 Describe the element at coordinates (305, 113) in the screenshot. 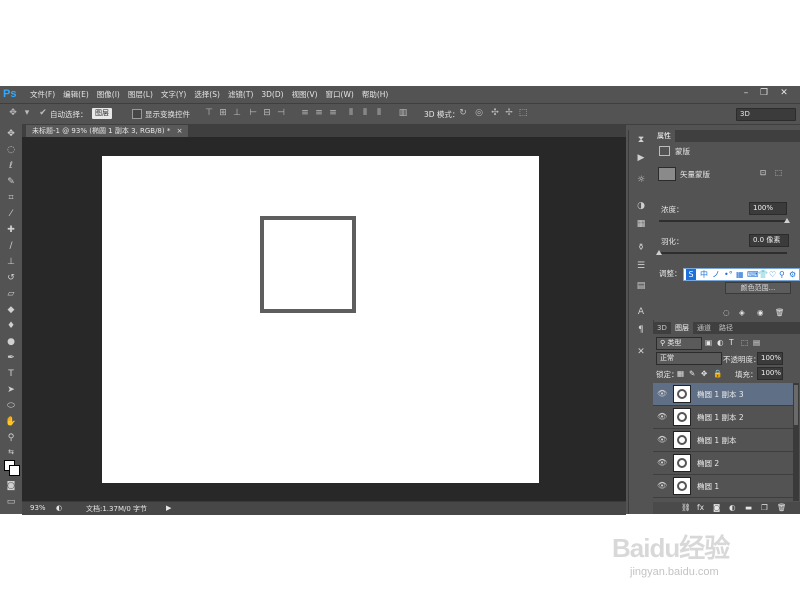

I see `distribute-top-icon: ≡` at that location.